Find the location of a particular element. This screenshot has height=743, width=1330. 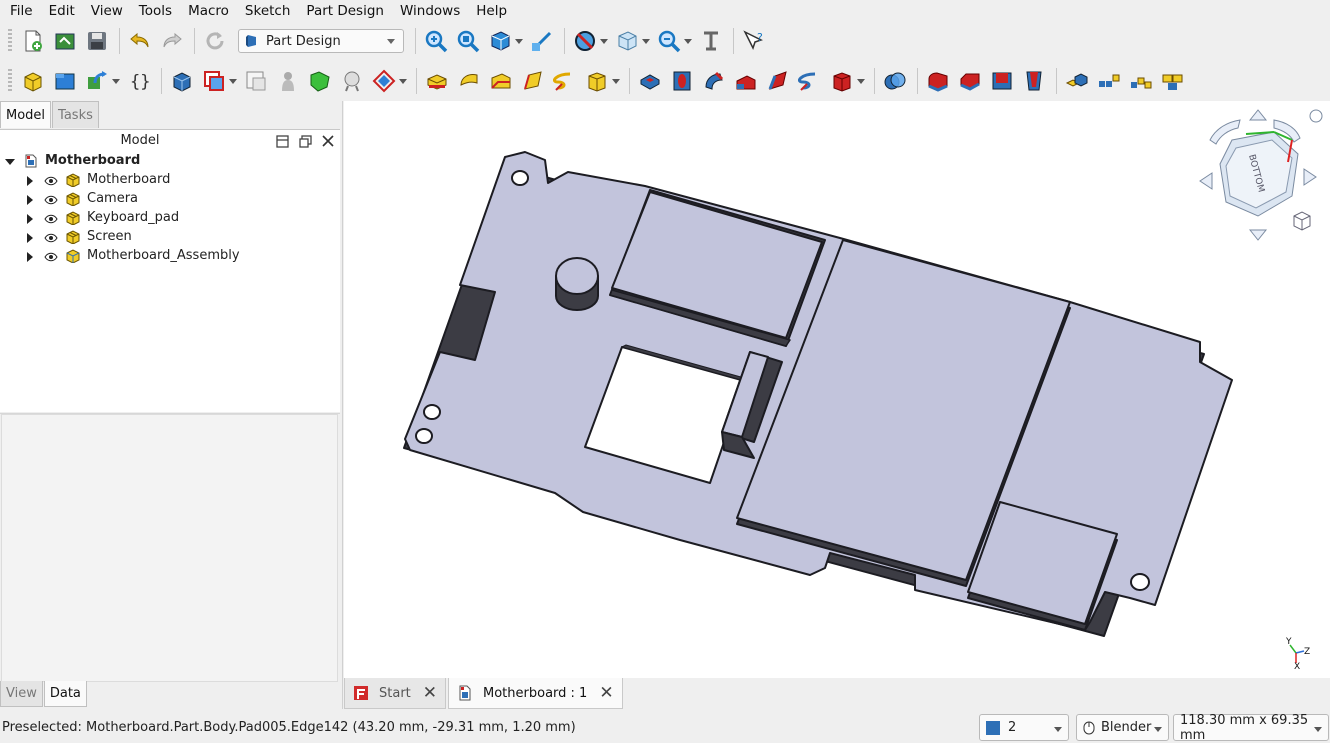

navigation-cube: BOTTOM is located at coordinates (1261, 173).